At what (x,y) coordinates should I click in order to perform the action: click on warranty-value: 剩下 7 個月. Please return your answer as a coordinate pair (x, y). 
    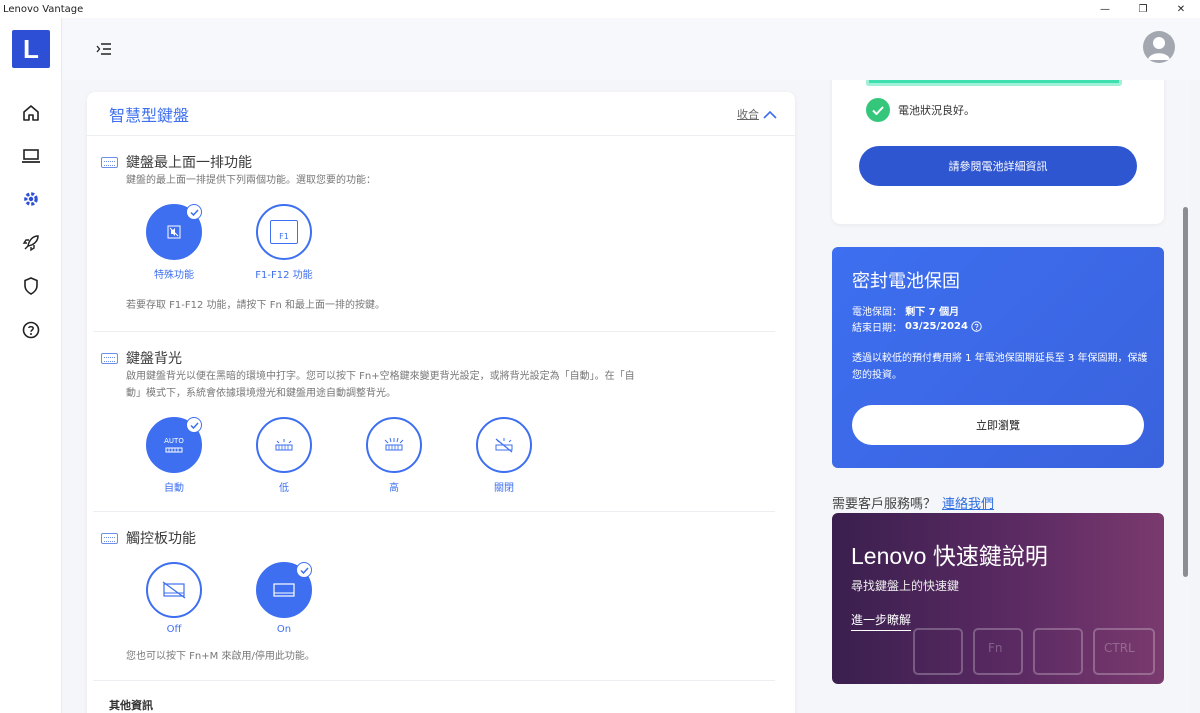
    Looking at the image, I should click on (932, 312).